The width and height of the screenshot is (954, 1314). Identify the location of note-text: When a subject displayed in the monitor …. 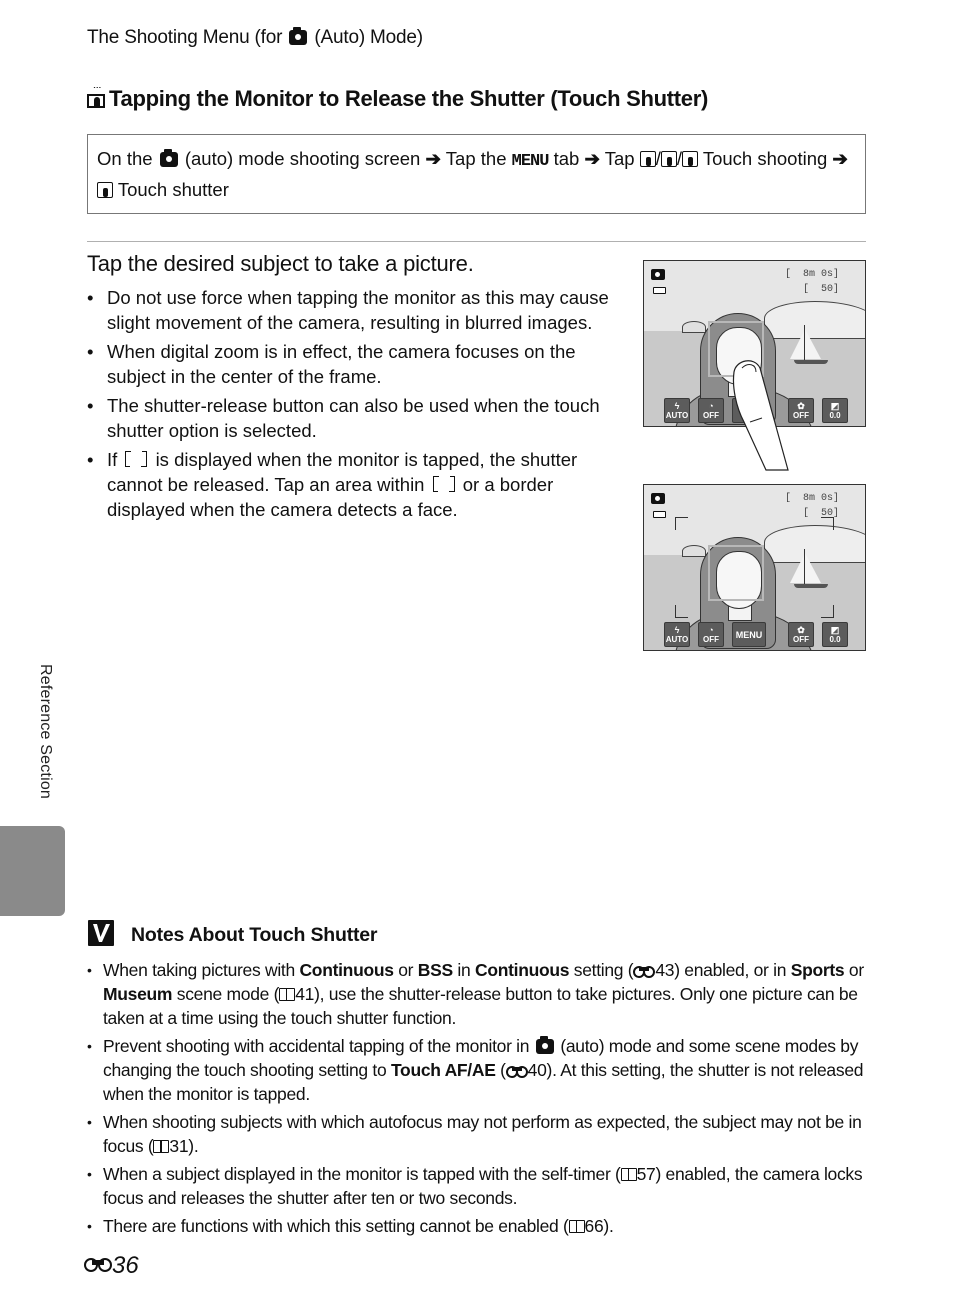
(362, 1174).